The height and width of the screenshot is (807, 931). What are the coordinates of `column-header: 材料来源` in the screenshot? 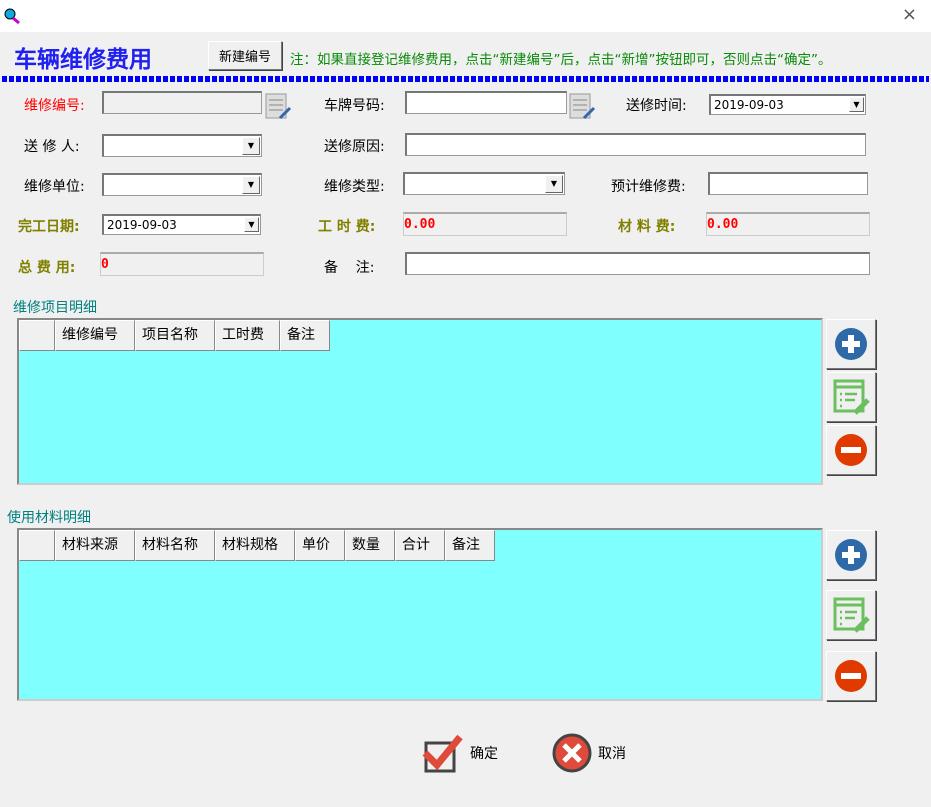 It's located at (95, 545).